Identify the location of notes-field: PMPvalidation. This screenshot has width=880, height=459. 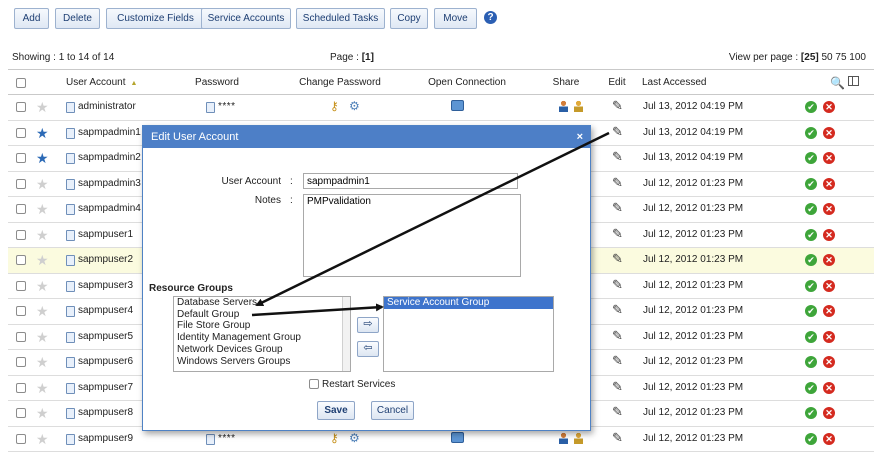
(412, 235).